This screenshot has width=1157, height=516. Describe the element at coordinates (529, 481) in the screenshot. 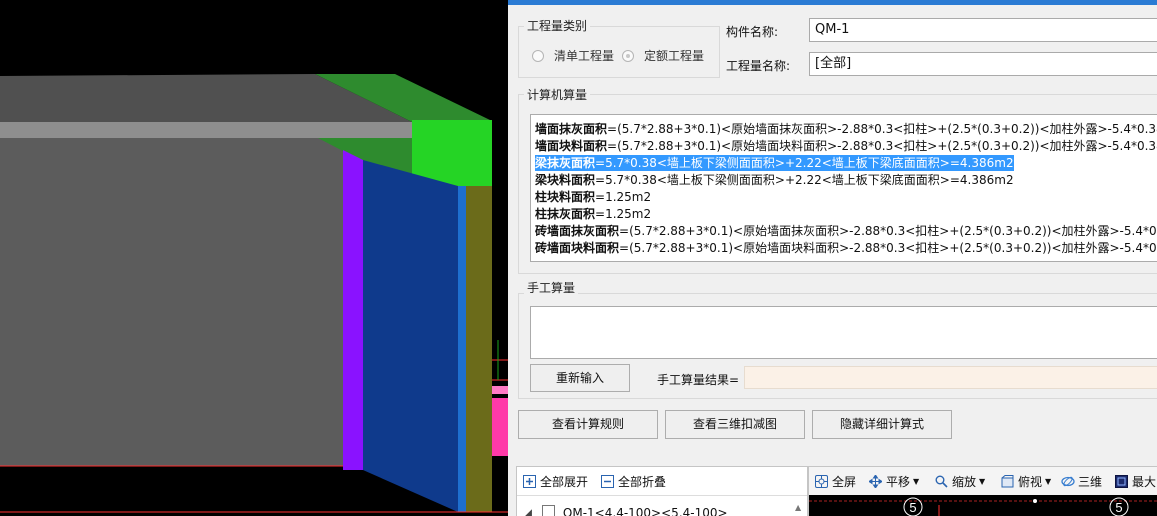

I see `expand-icon` at that location.